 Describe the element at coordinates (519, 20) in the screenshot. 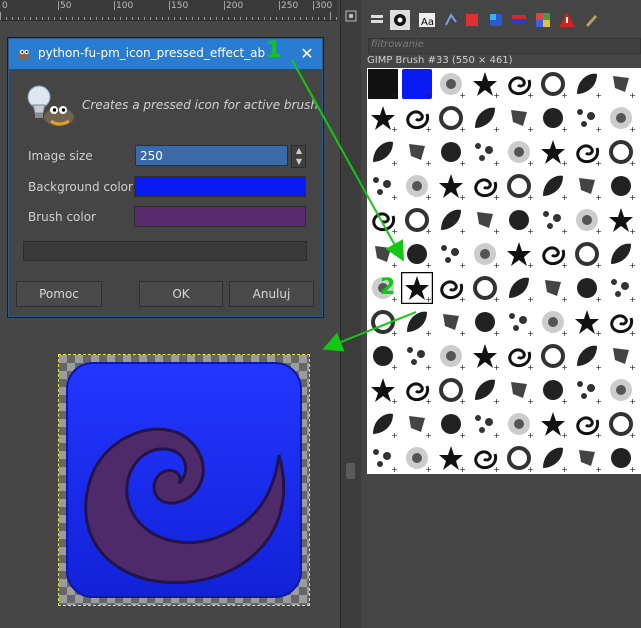

I see `palettes-icon` at that location.